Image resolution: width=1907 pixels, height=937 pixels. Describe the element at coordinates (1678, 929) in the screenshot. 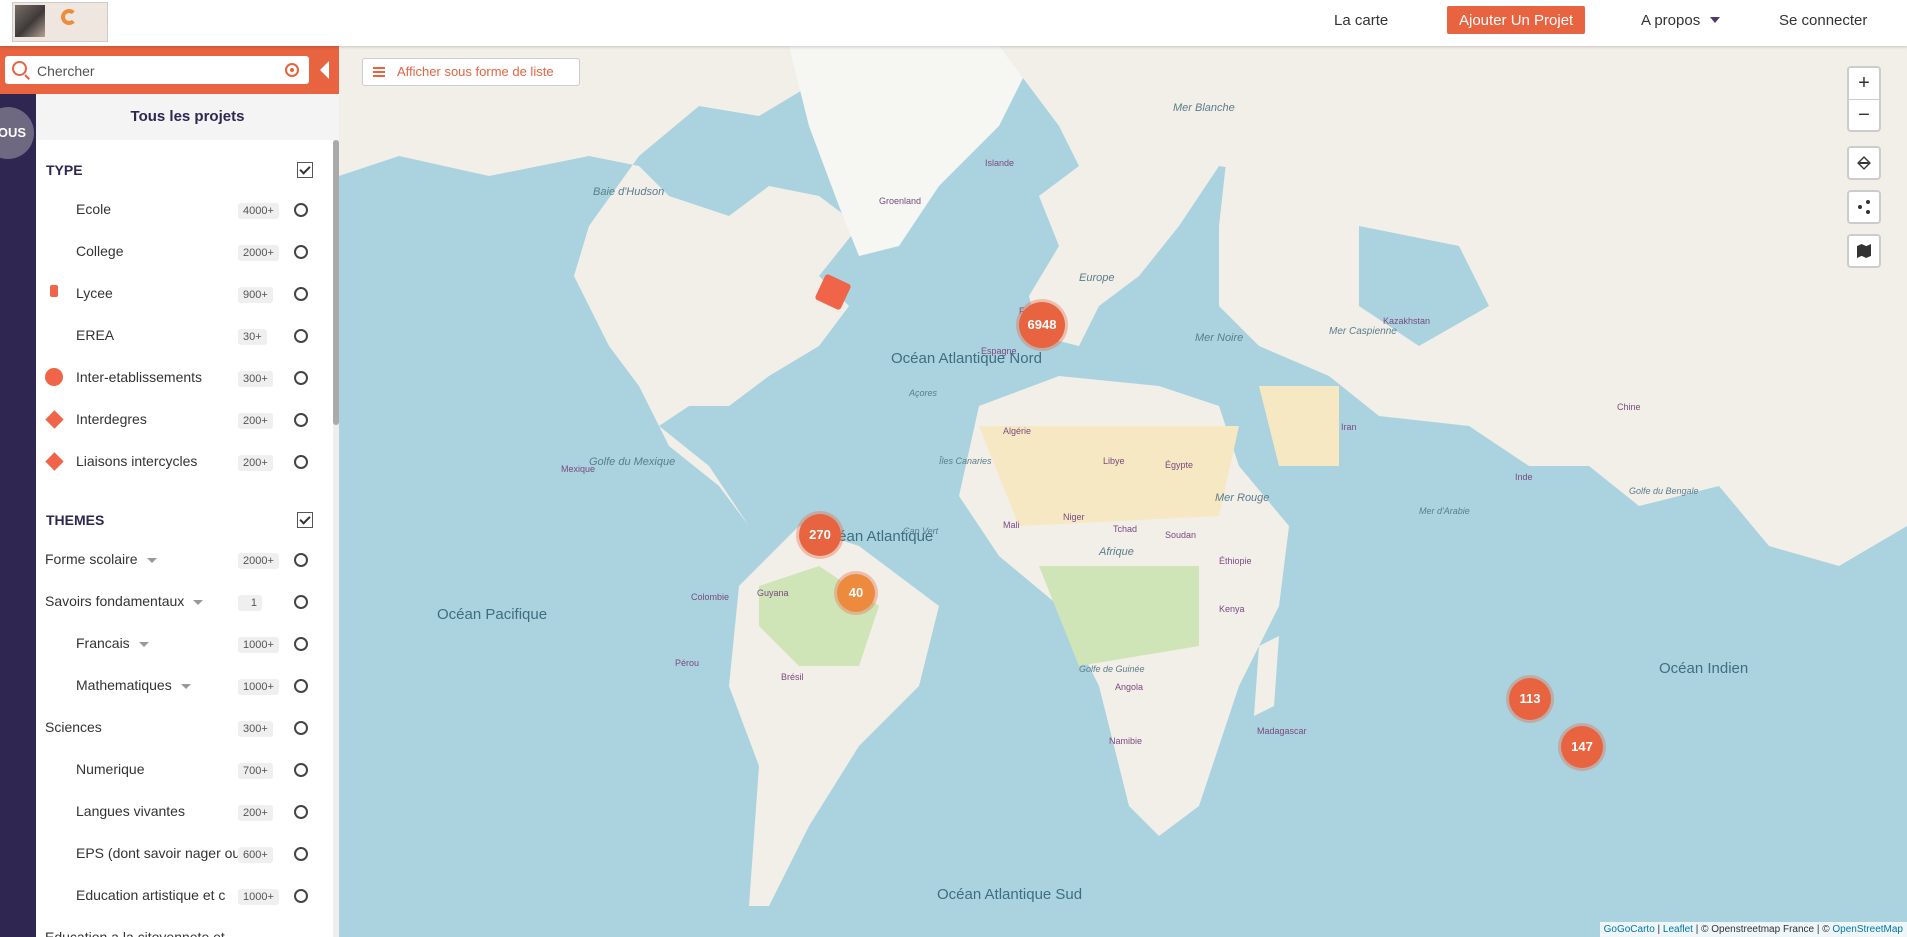

I see `leaflet-link: Leaflet` at that location.